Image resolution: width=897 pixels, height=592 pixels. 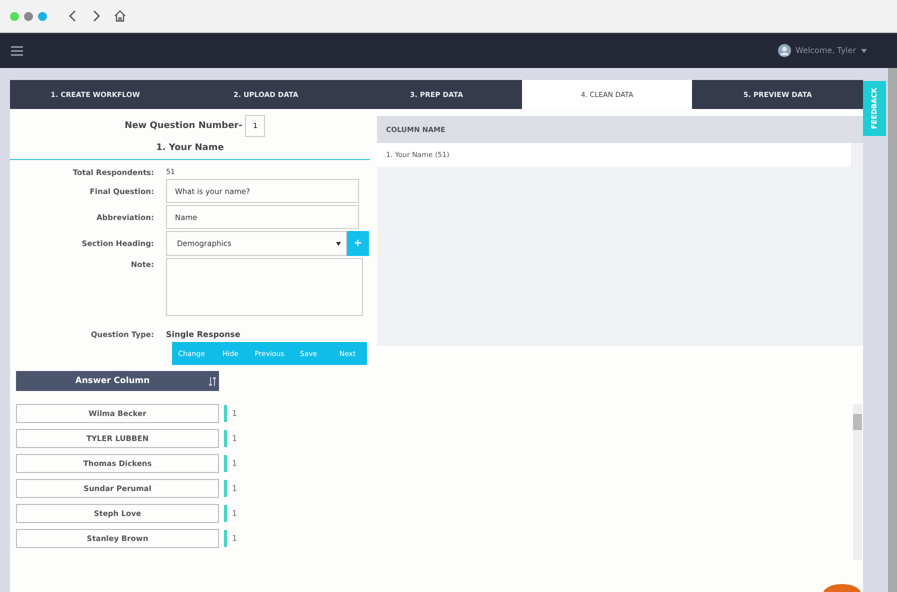 What do you see at coordinates (17, 51) in the screenshot?
I see `menu-icon` at bounding box center [17, 51].